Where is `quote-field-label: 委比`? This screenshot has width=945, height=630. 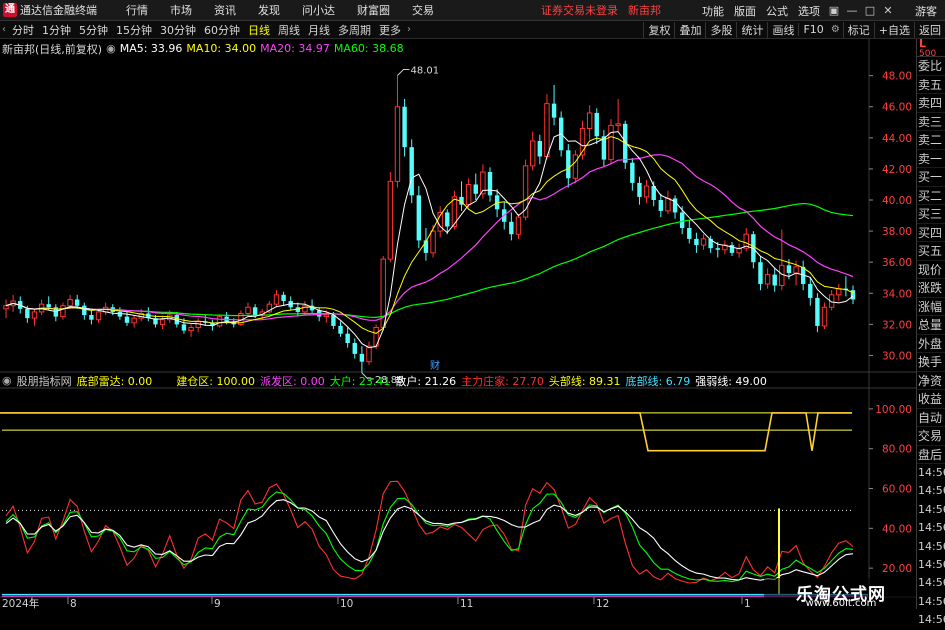
quote-field-label: 委比 is located at coordinates (931, 66).